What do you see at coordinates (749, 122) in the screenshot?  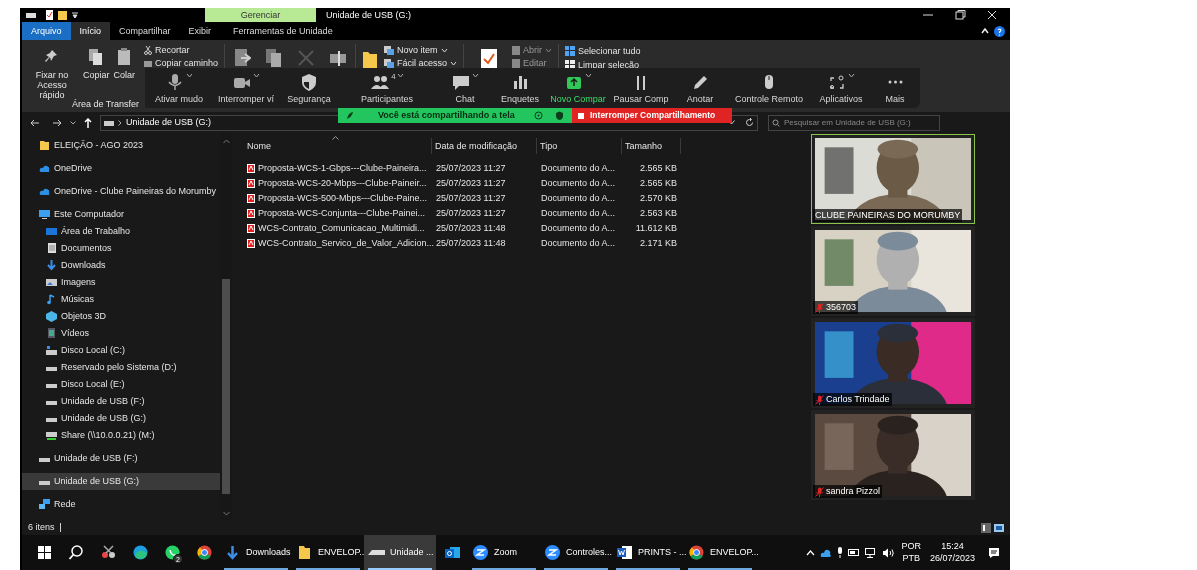 I see `refresh-icon` at bounding box center [749, 122].